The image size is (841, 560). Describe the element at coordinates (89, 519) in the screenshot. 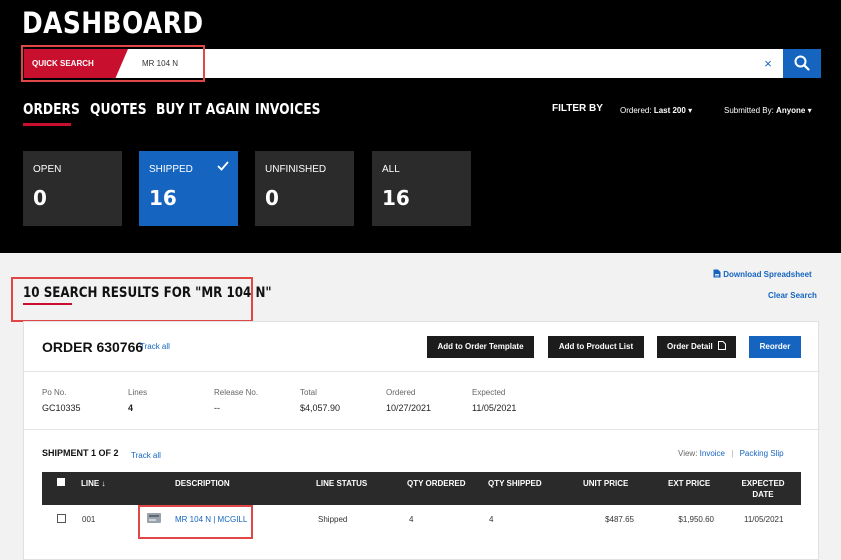

I see `cell-line: 001` at that location.